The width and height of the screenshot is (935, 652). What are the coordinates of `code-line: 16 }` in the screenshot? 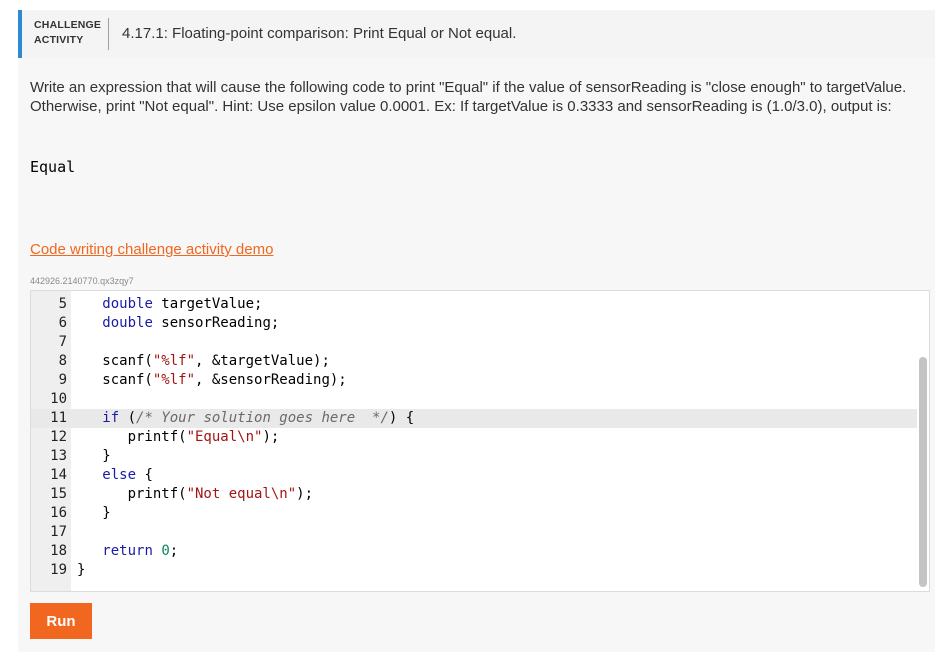 It's located at (474, 513).